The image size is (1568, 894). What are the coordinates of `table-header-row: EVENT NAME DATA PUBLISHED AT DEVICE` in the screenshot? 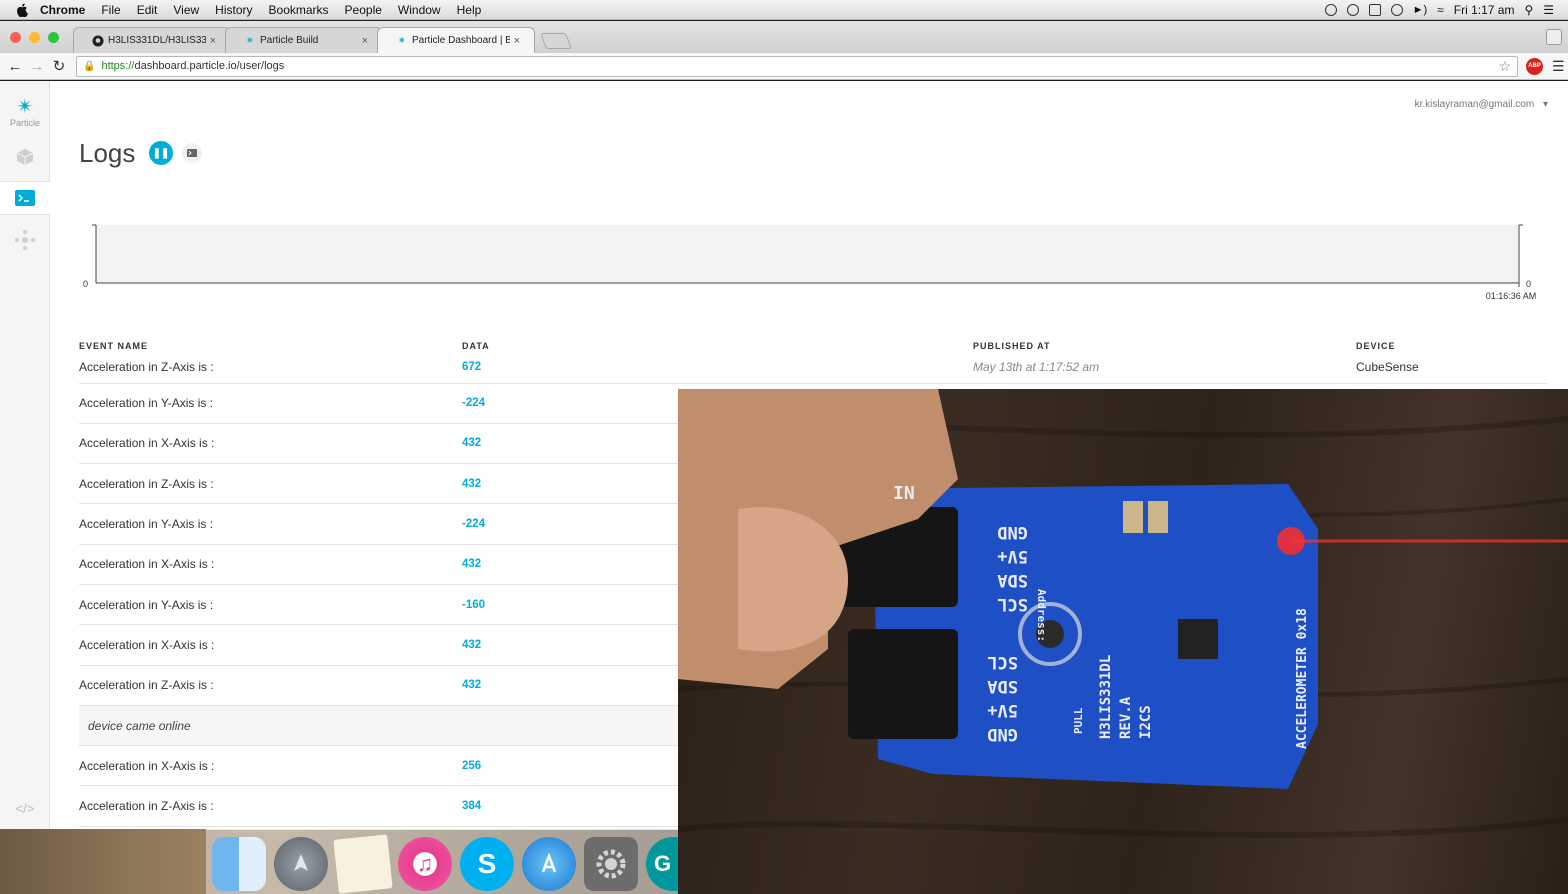 It's located at (813, 336).